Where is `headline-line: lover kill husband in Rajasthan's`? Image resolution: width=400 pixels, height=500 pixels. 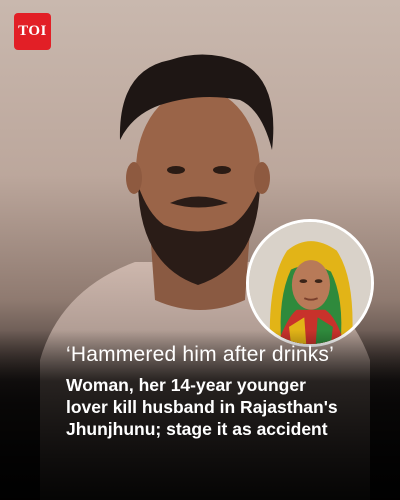 headline-line: lover kill husband in Rajasthan's is located at coordinates (202, 407).